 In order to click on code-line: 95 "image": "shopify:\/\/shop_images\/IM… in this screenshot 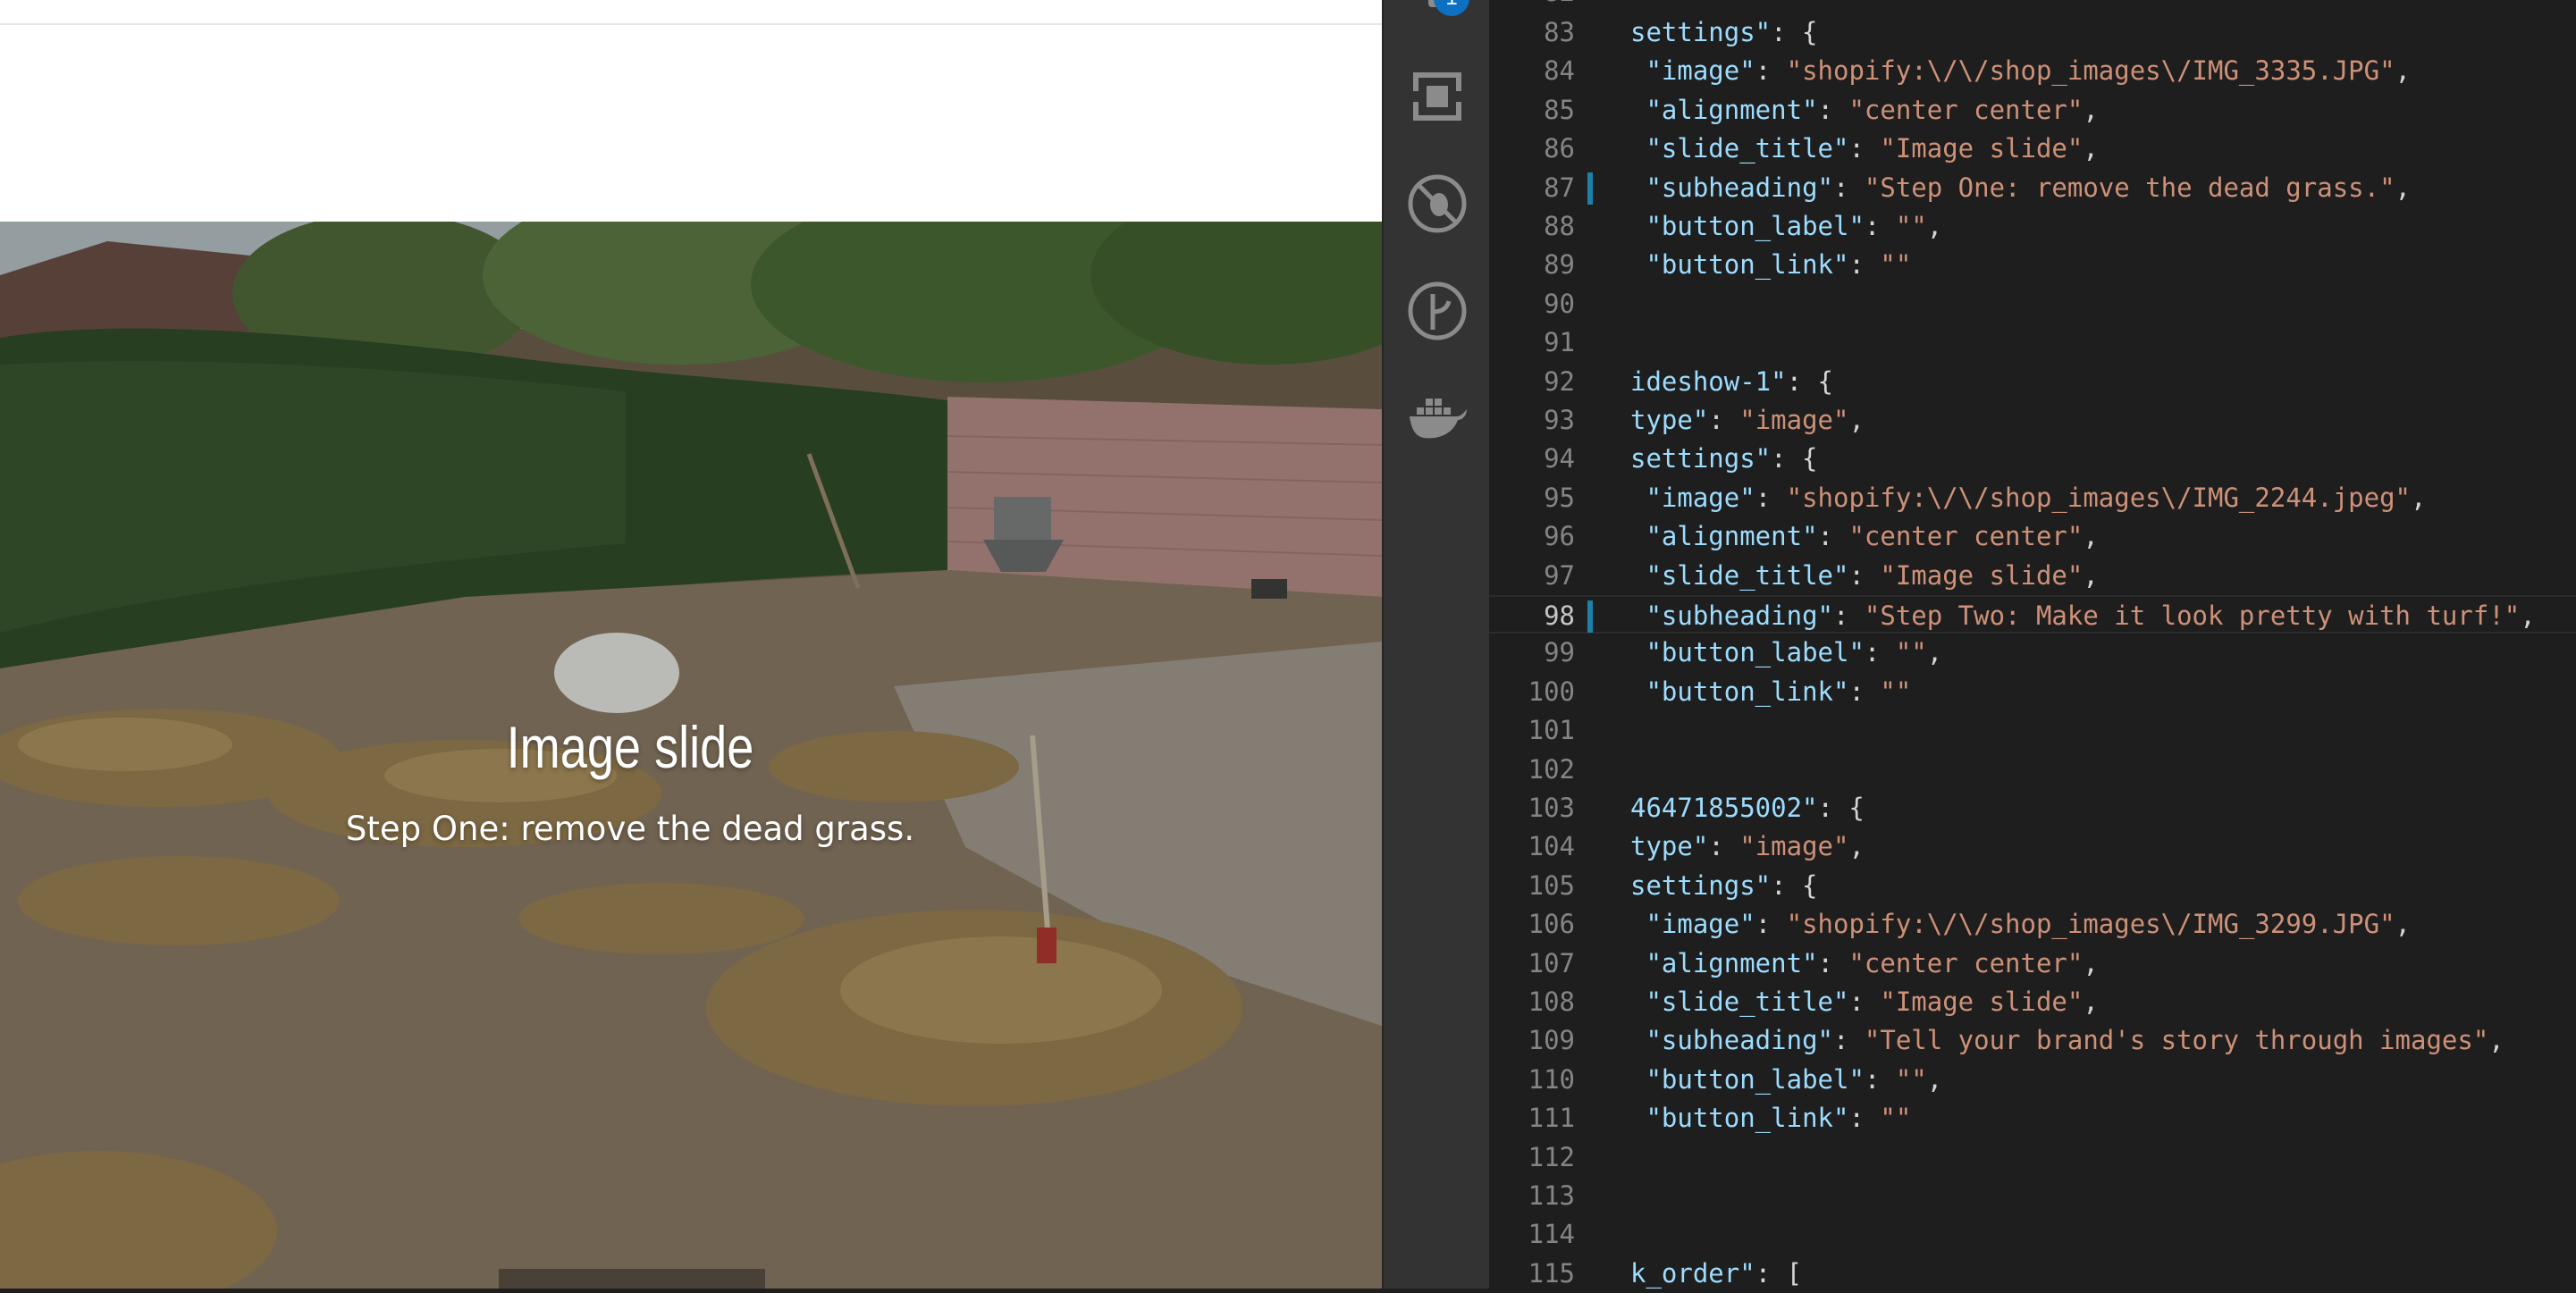, I will do `click(2033, 498)`.